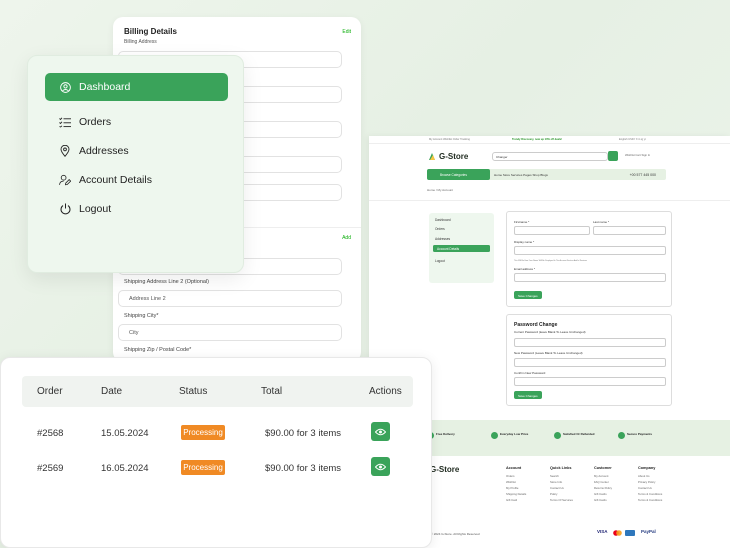 The image size is (730, 548). What do you see at coordinates (590, 342) in the screenshot?
I see `current-password-input` at bounding box center [590, 342].